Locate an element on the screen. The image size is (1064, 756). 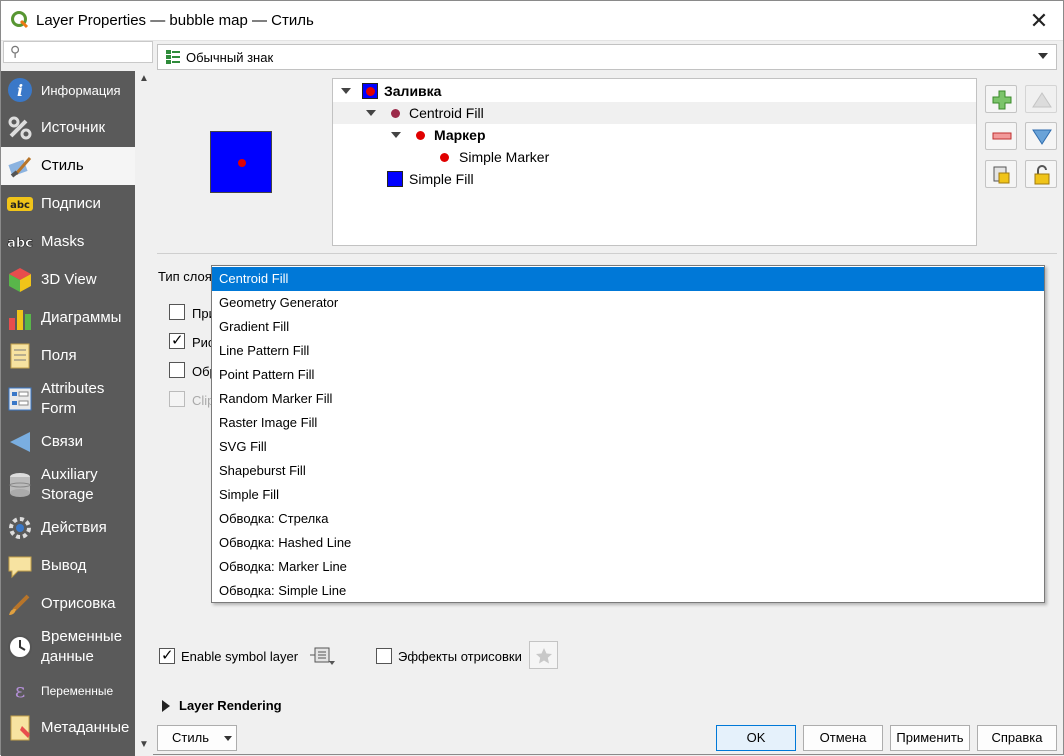
clip-checkbox is located at coordinates (177, 399).